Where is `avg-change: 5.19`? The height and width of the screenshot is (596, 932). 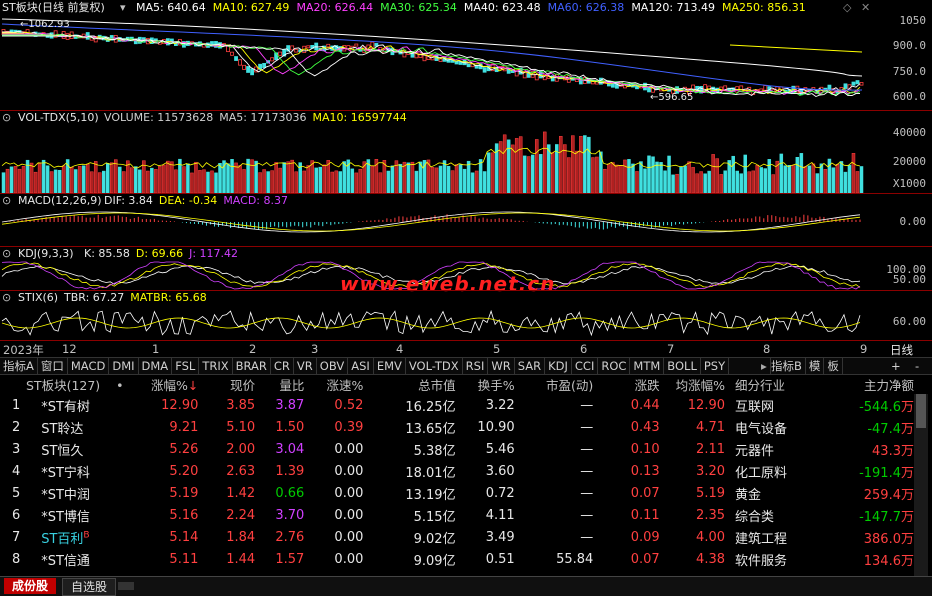
avg-change: 5.19 is located at coordinates (692, 493).